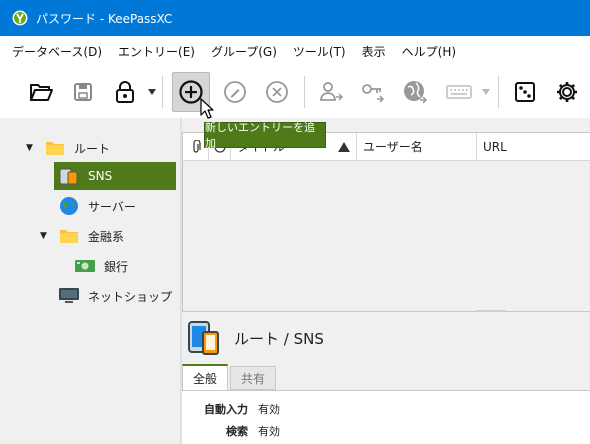  I want to click on column-username: ユーザー名, so click(417, 146).